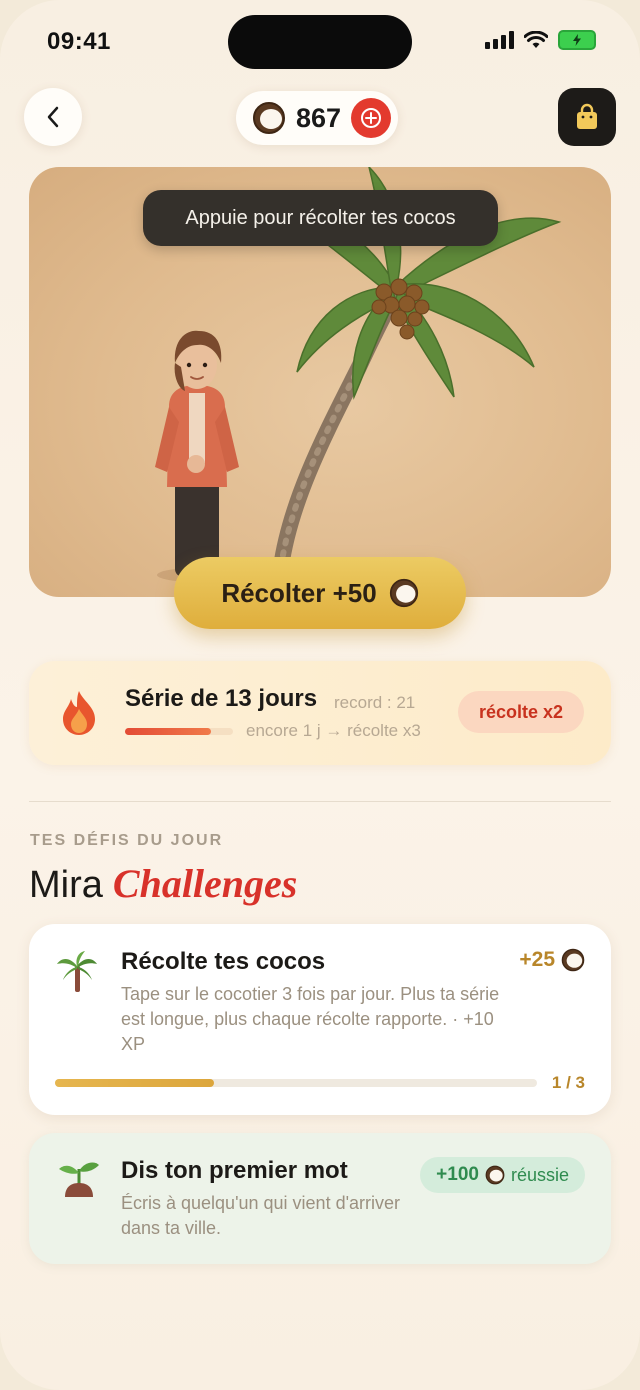 This screenshot has height=1390, width=640. I want to click on challenge-progress-text: 1 / 3, so click(568, 1082).